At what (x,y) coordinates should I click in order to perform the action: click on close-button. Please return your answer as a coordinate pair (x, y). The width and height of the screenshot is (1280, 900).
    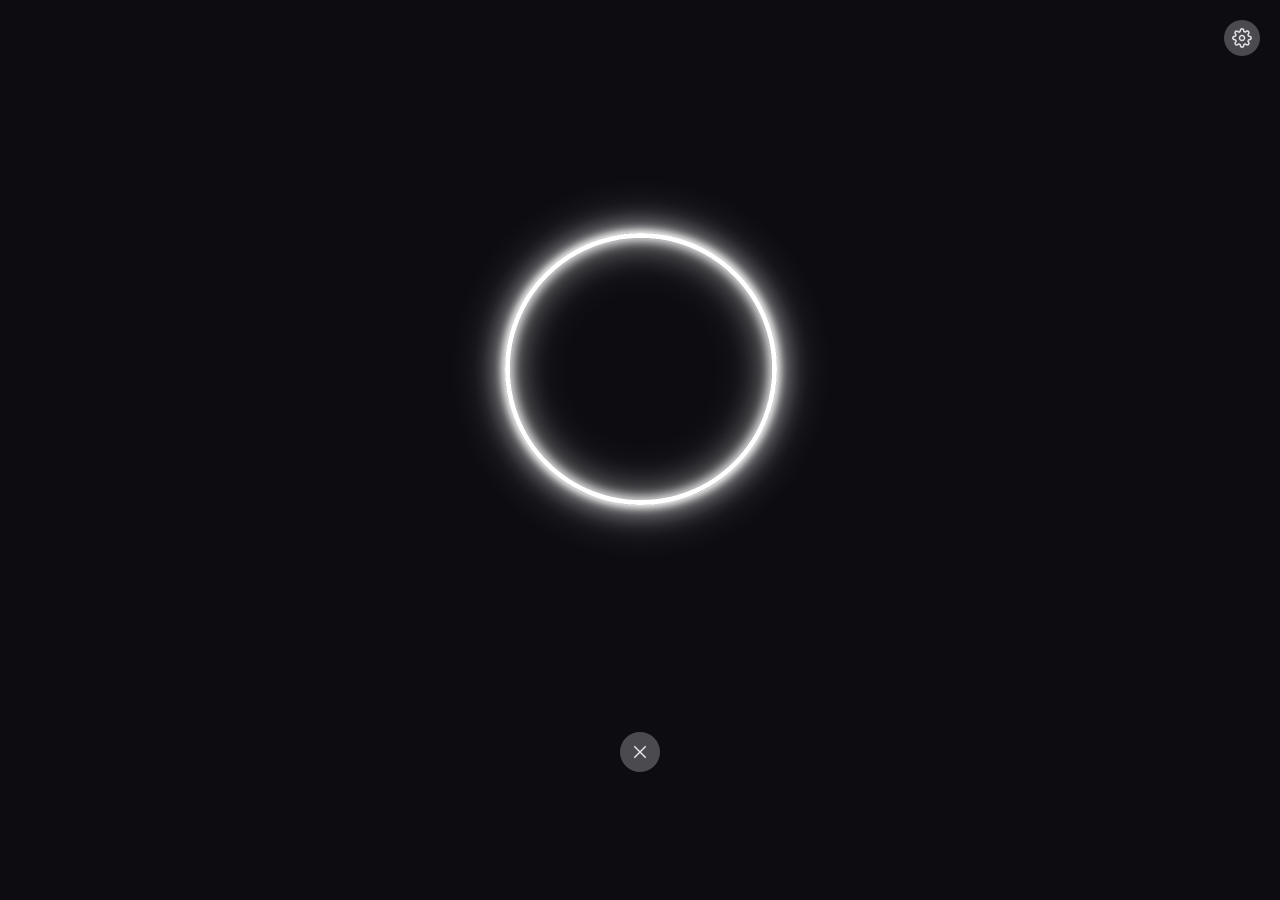
    Looking at the image, I should click on (640, 752).